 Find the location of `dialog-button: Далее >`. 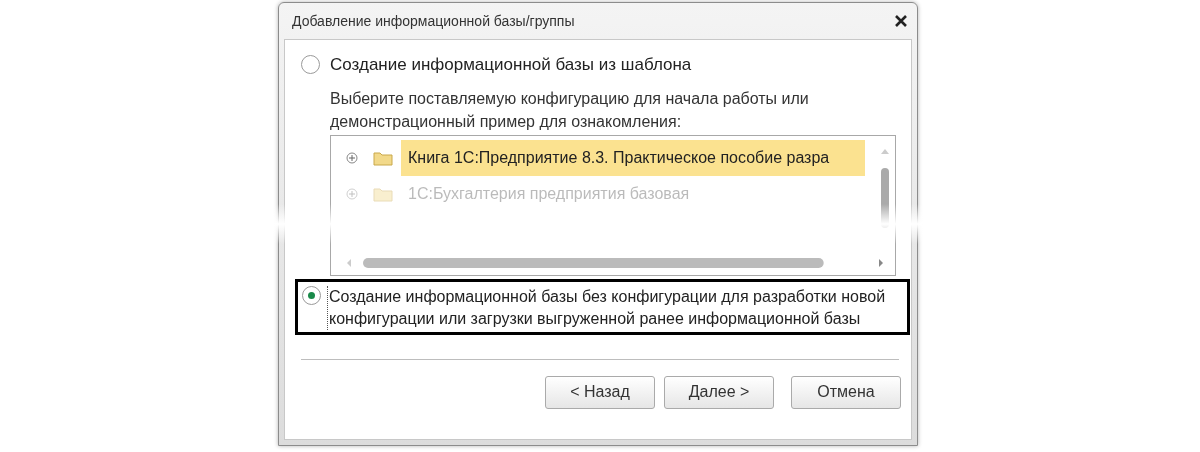

dialog-button: Далее > is located at coordinates (719, 392).